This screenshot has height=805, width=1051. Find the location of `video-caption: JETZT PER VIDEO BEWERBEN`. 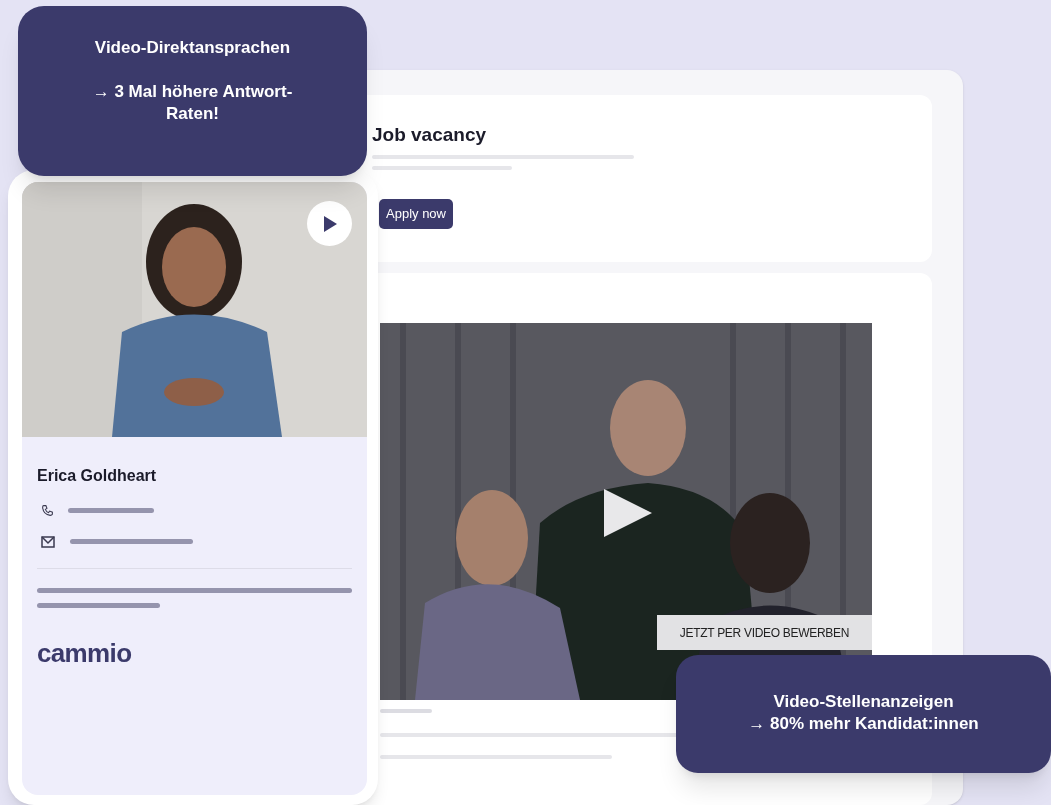

video-caption: JETZT PER VIDEO BEWERBEN is located at coordinates (764, 632).